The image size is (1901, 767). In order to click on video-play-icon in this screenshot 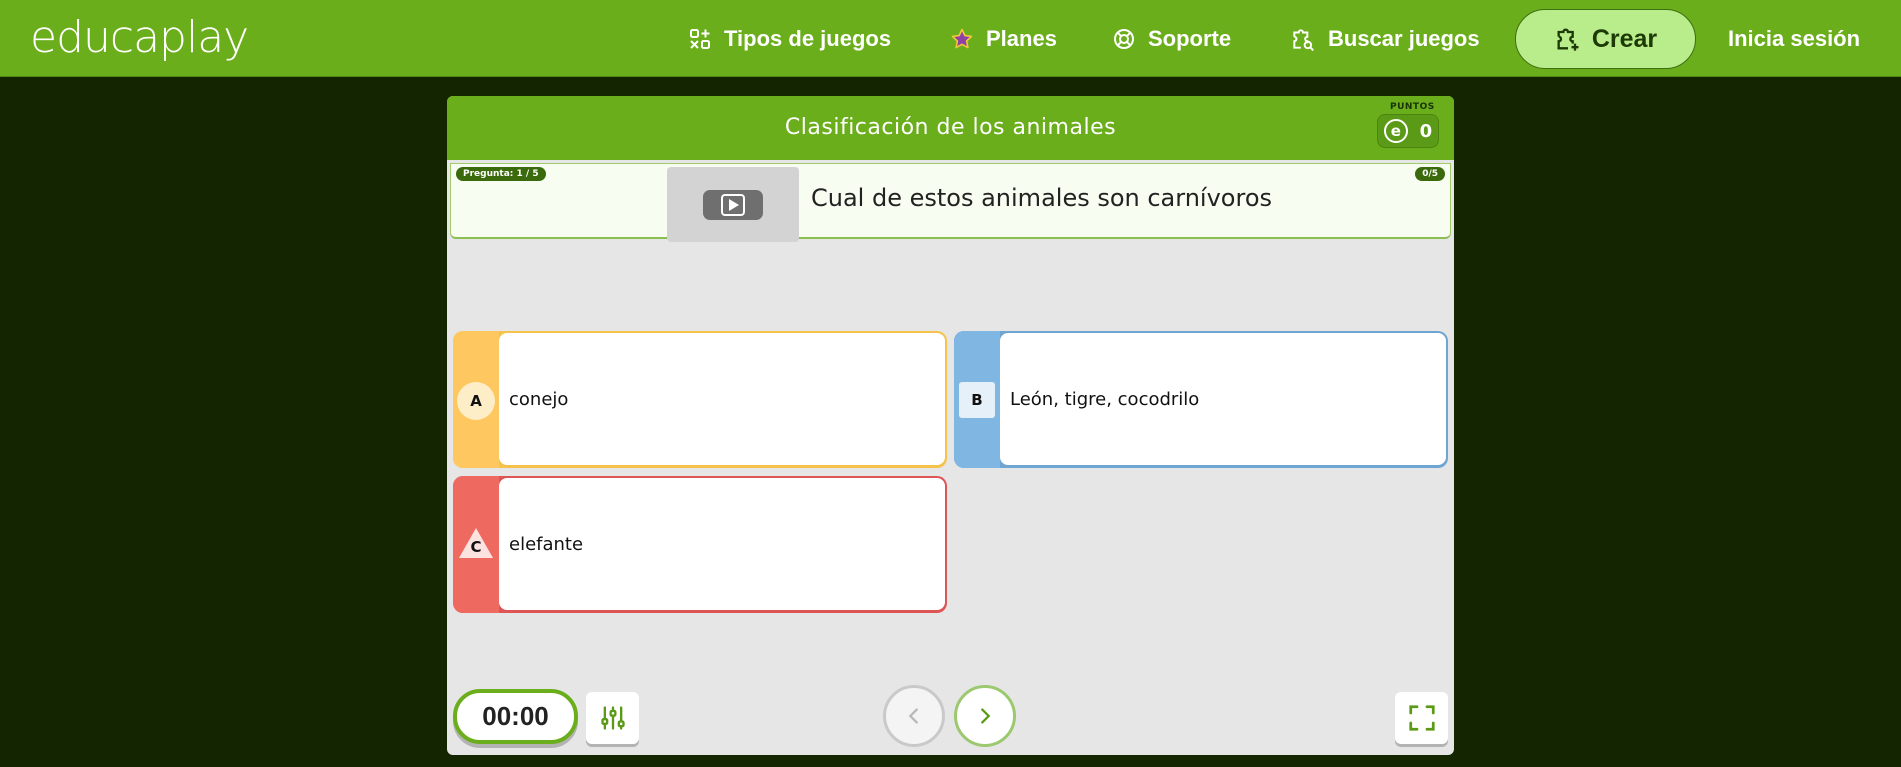, I will do `click(733, 204)`.